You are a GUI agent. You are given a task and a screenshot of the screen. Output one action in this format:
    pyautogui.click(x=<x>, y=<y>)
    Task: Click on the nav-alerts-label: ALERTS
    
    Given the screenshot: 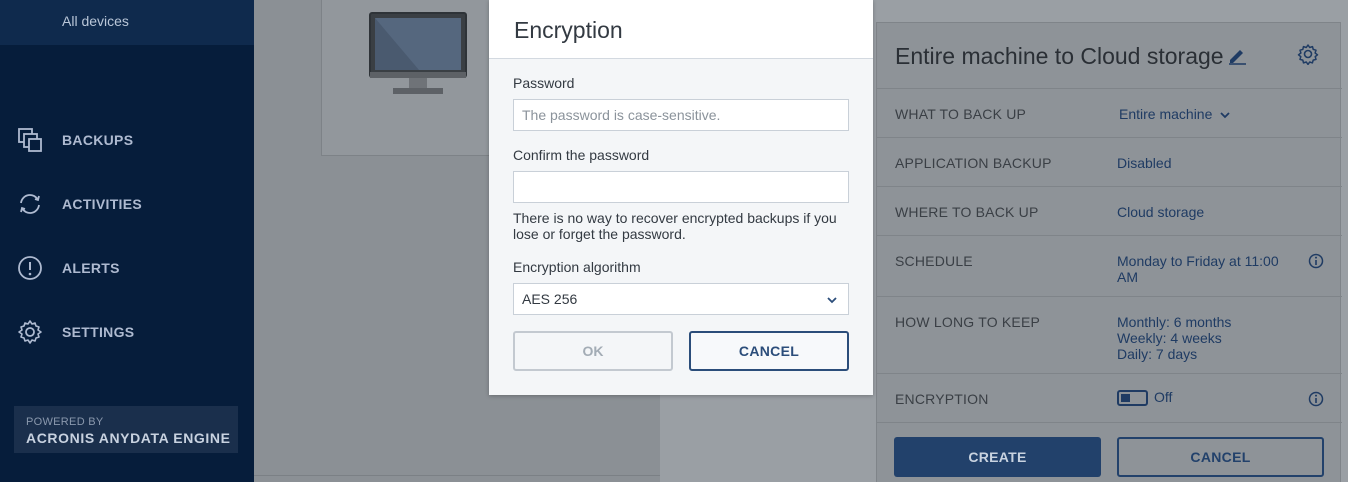 What is the action you would take?
    pyautogui.click(x=91, y=268)
    